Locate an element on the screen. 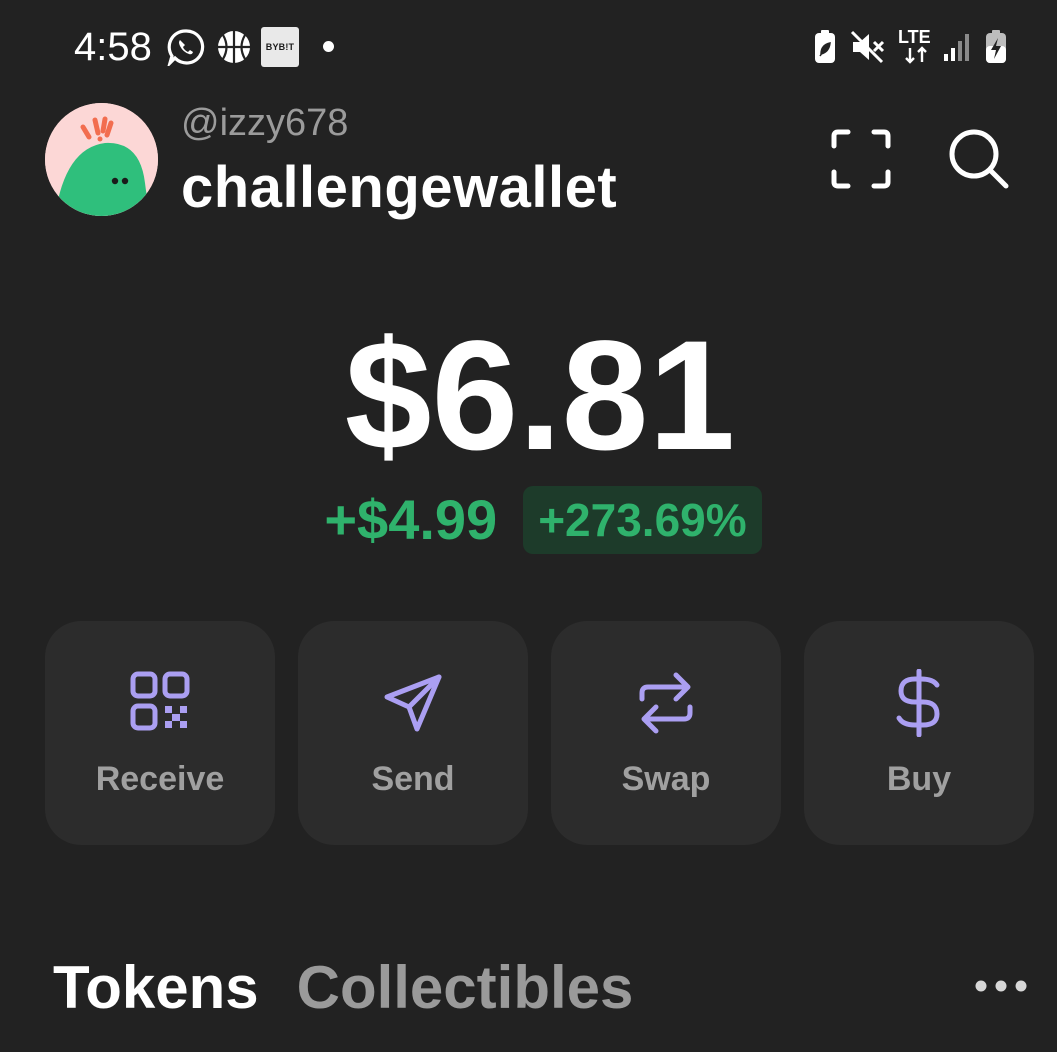  receive-label: Receive is located at coordinates (160, 779).